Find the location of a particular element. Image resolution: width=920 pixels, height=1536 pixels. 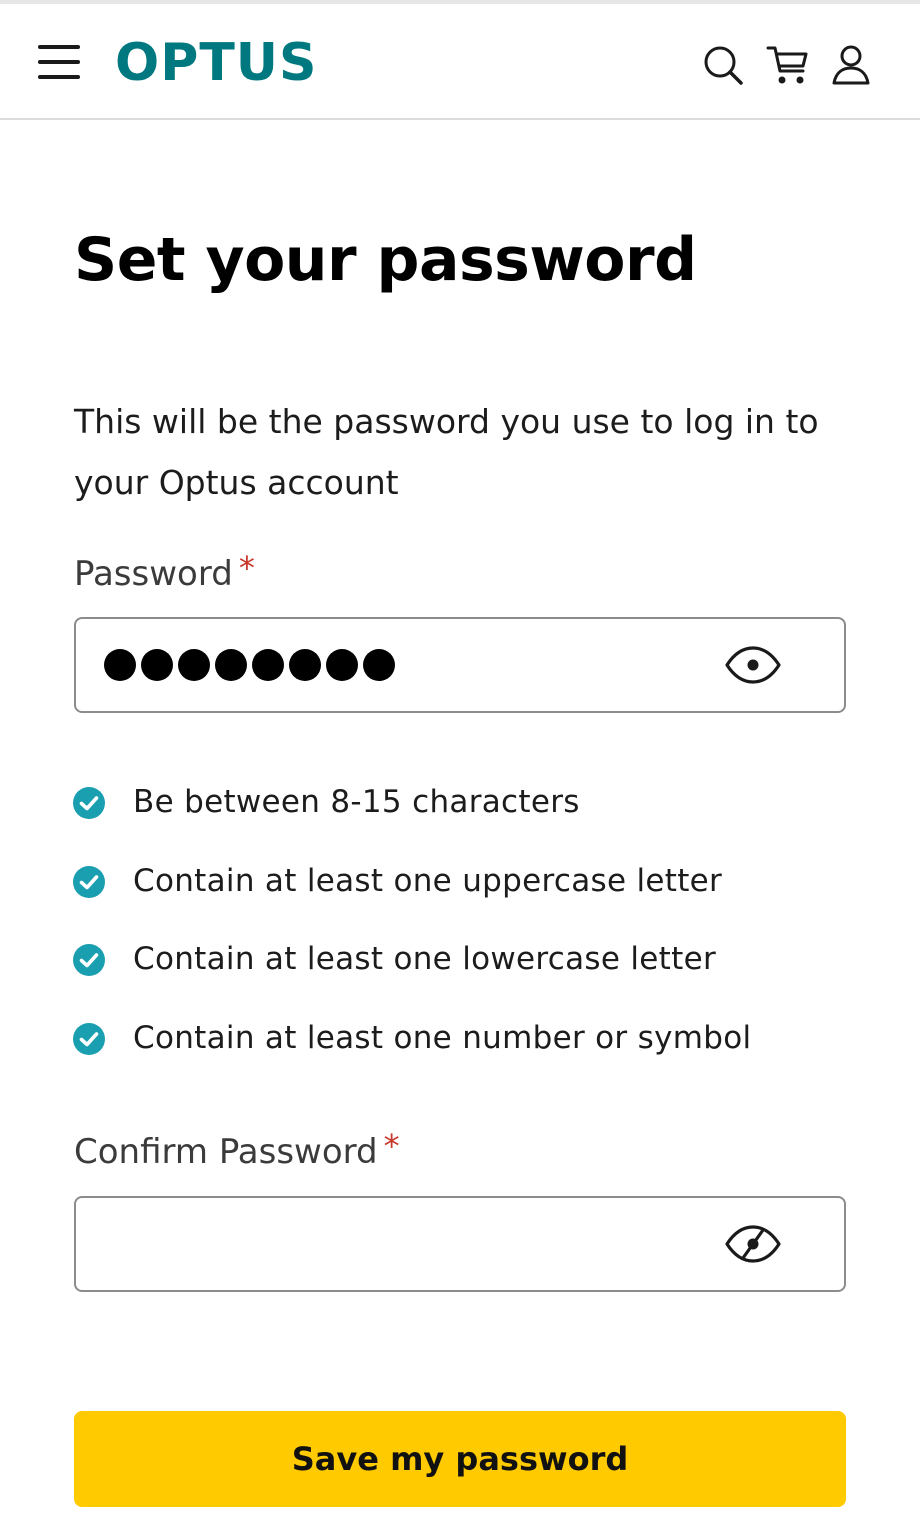

requirement-text: Contain at least one number or symbol is located at coordinates (442, 1037).